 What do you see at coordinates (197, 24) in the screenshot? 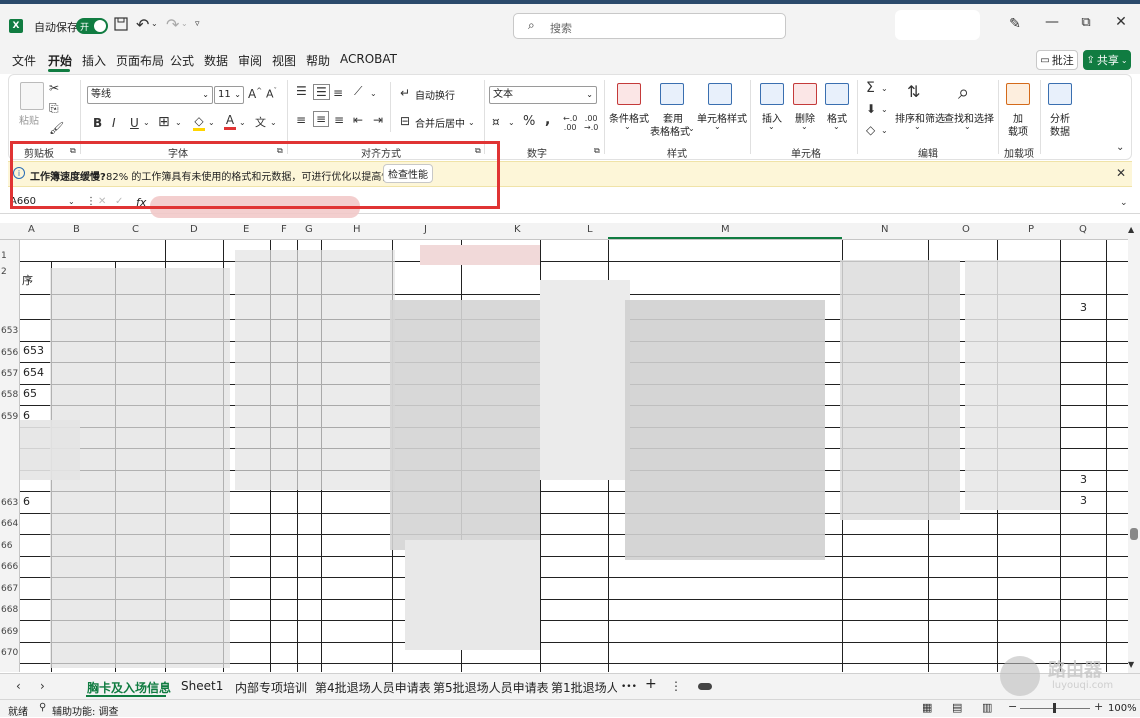
I see `customize-qat-icon: ▿` at bounding box center [197, 24].